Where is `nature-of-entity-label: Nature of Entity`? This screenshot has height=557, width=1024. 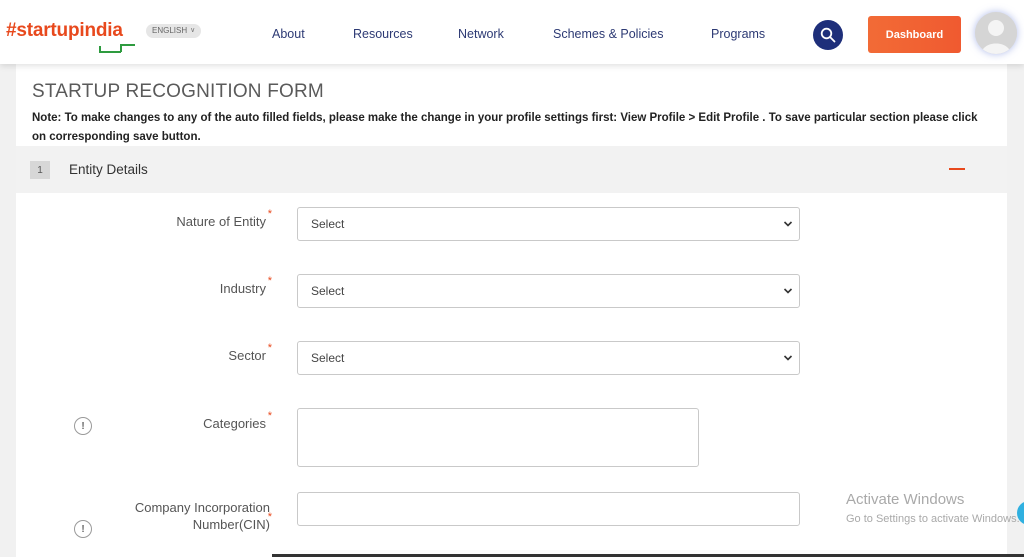 nature-of-entity-label: Nature of Entity is located at coordinates (221, 221).